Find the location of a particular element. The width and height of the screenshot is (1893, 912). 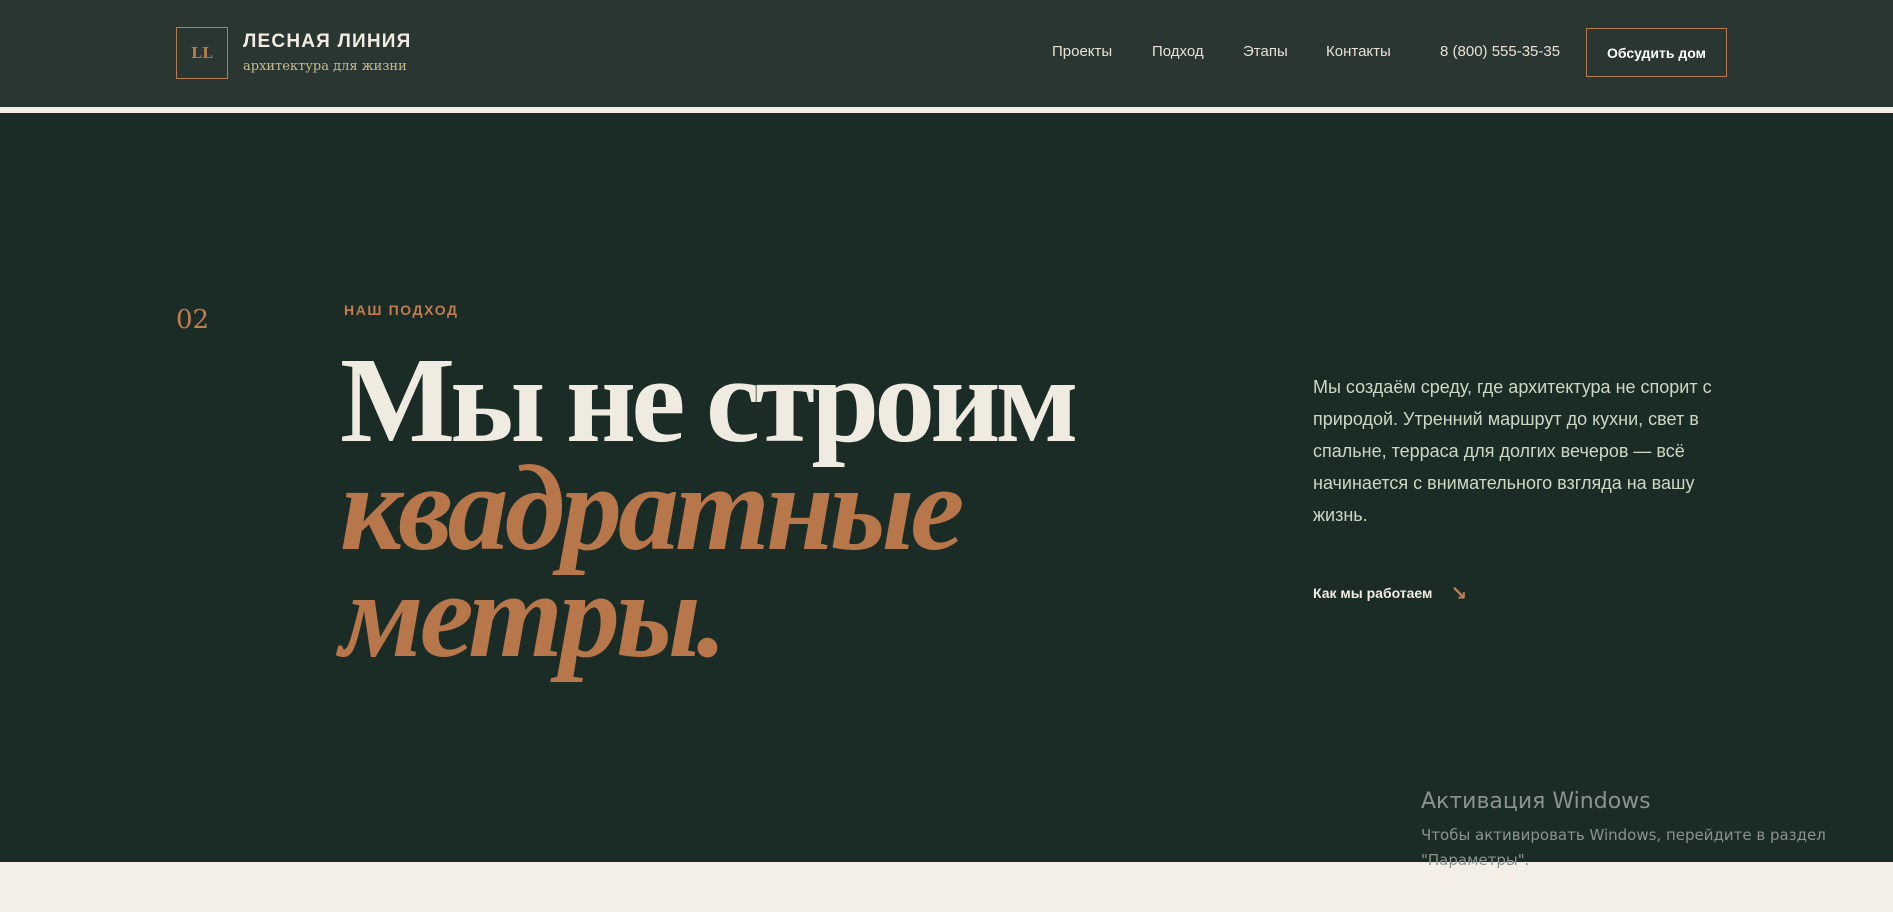

how-we-work-link: Как мы работаем ↘ is located at coordinates (1390, 593).